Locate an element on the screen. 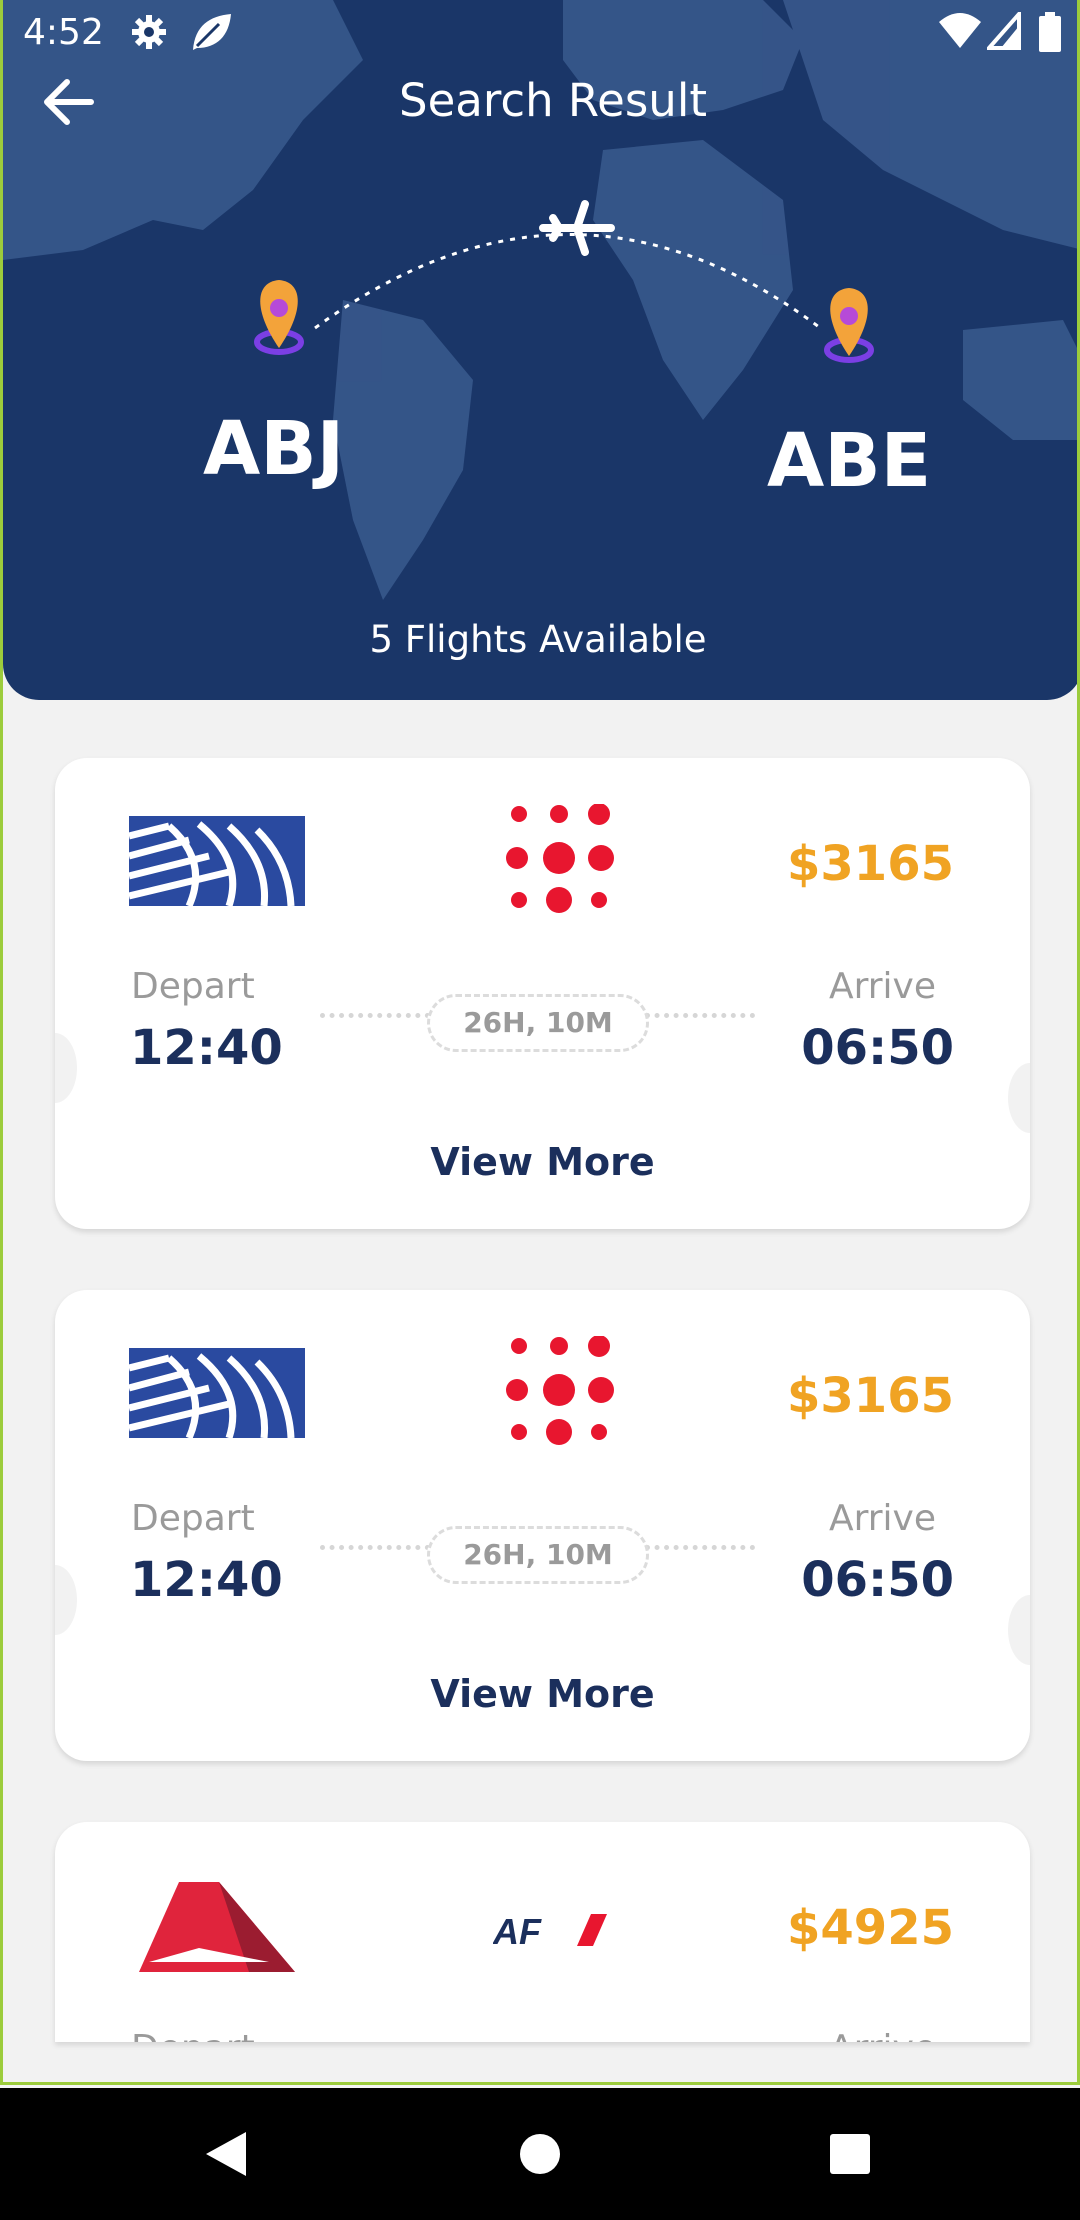 This screenshot has height=2220, width=1080. back-triangle-icon is located at coordinates (226, 2154).